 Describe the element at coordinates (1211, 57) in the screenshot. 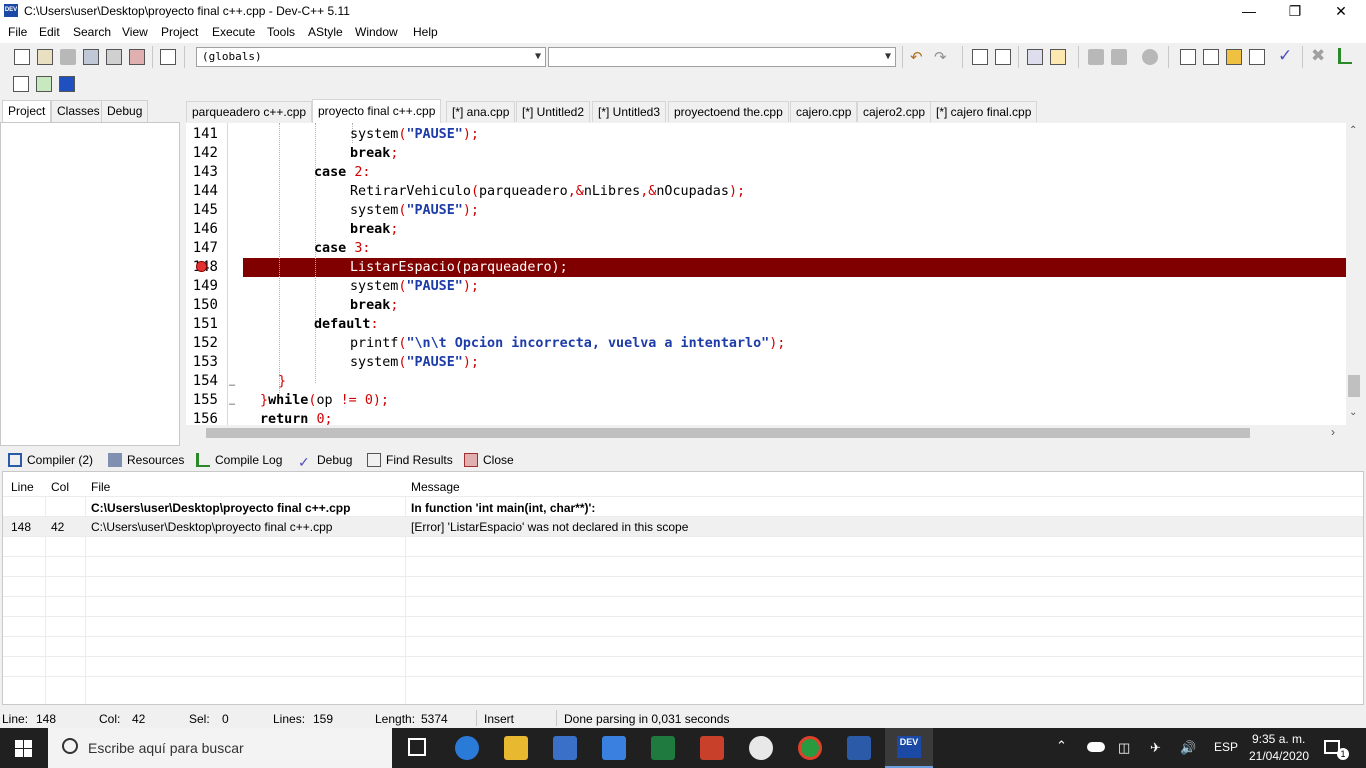

I see `run-icon` at that location.